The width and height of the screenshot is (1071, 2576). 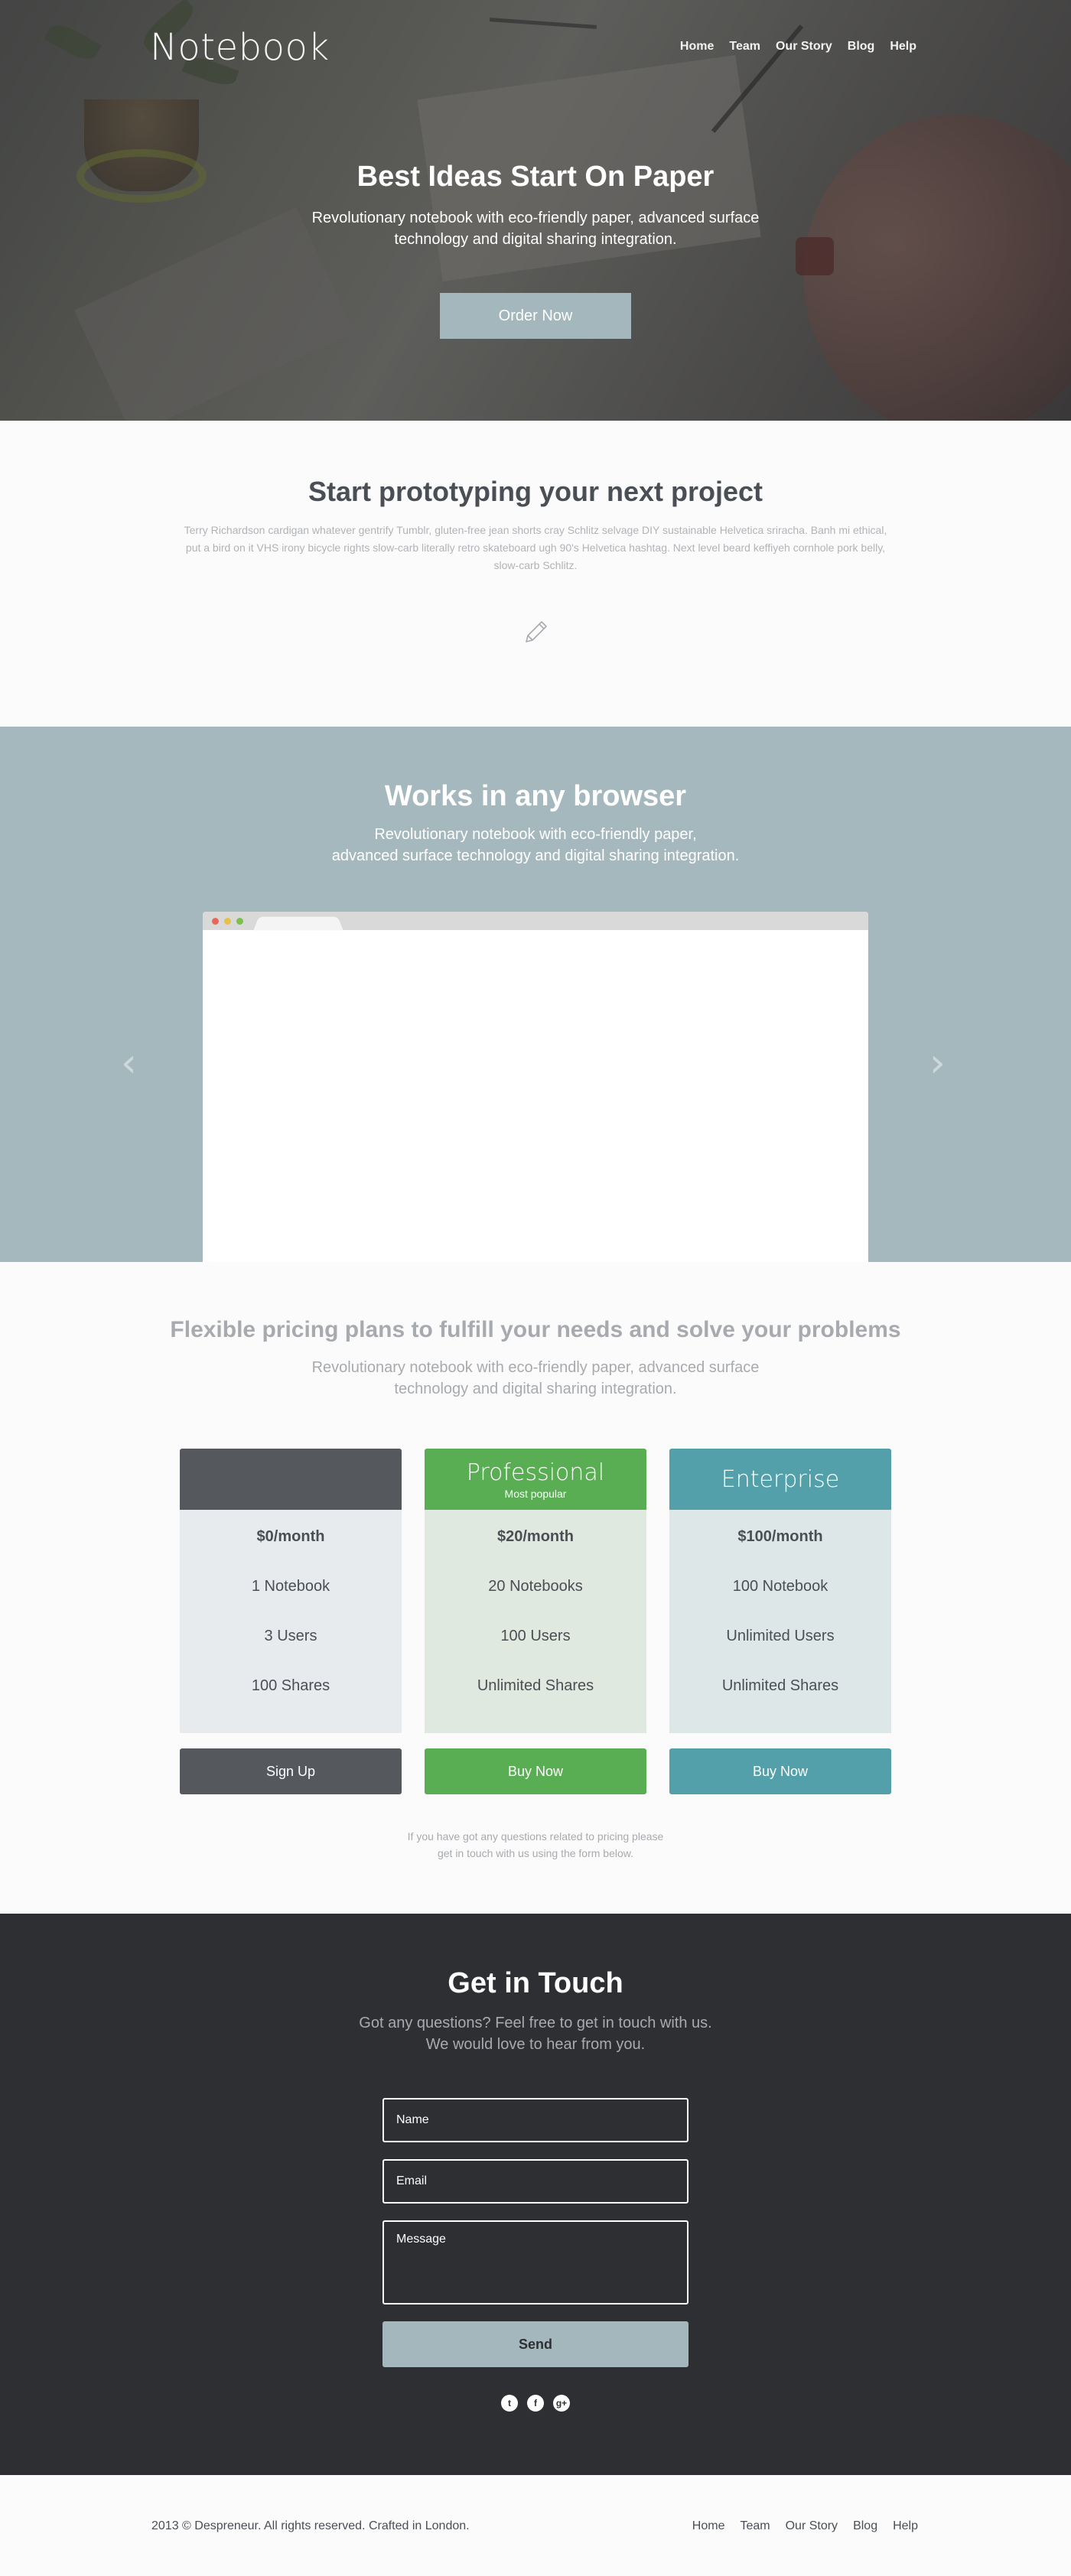 I want to click on plan-name: Enterprise, so click(x=780, y=1479).